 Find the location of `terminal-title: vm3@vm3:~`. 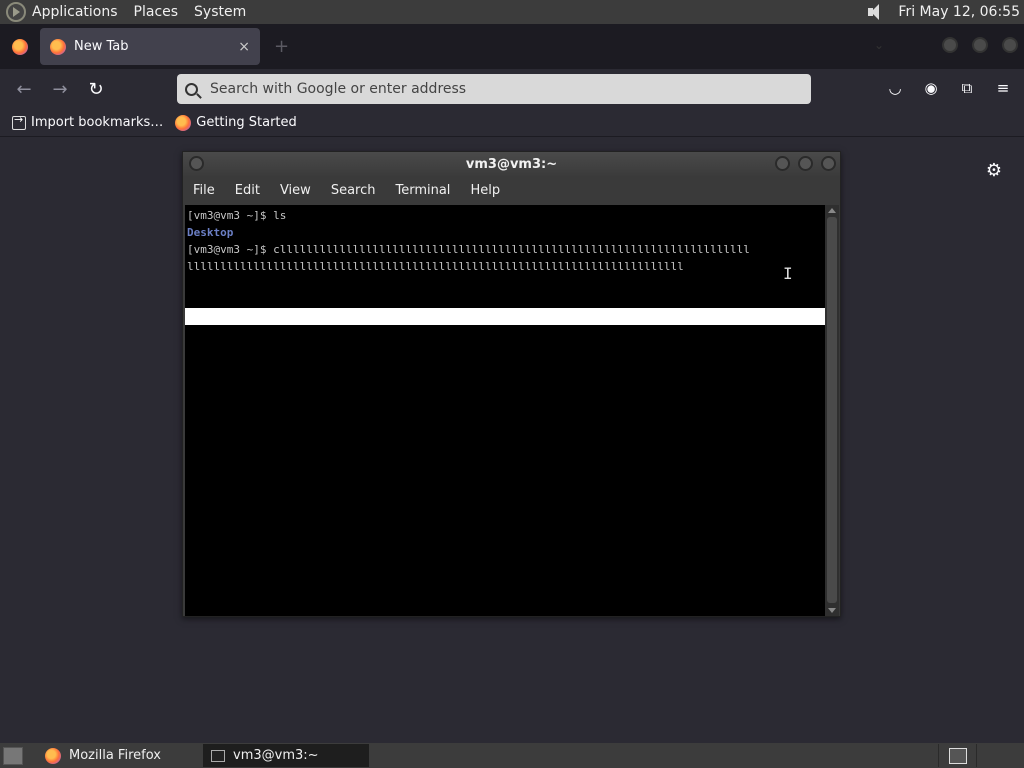

terminal-title: vm3@vm3:~ is located at coordinates (511, 164).